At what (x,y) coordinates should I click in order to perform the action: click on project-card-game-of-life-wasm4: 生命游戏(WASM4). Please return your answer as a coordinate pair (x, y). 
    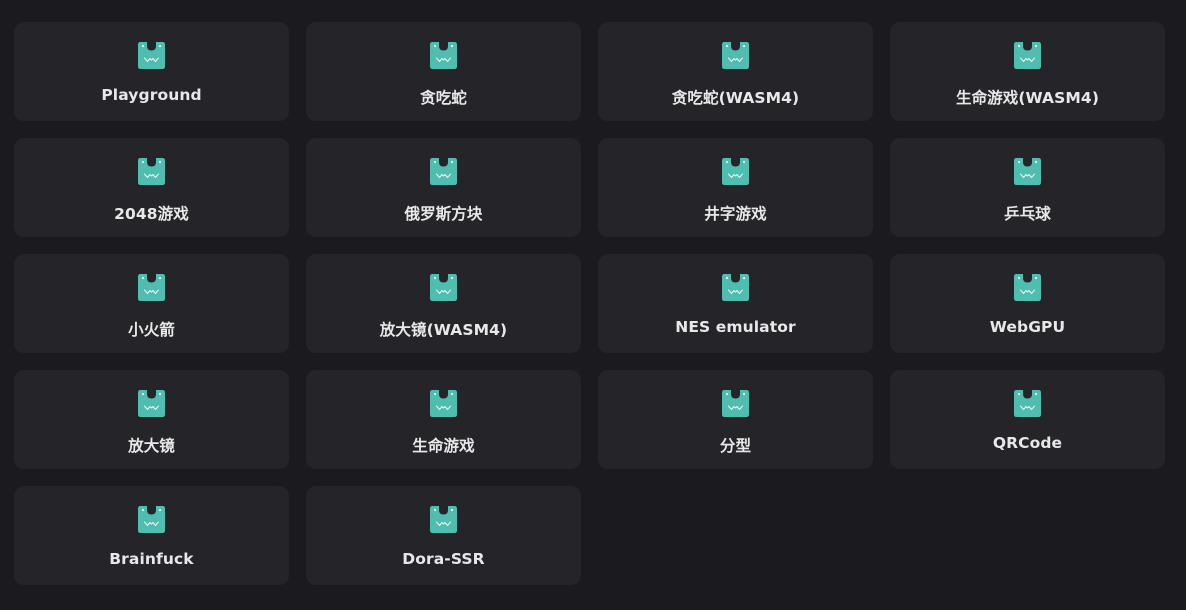
    Looking at the image, I should click on (1027, 71).